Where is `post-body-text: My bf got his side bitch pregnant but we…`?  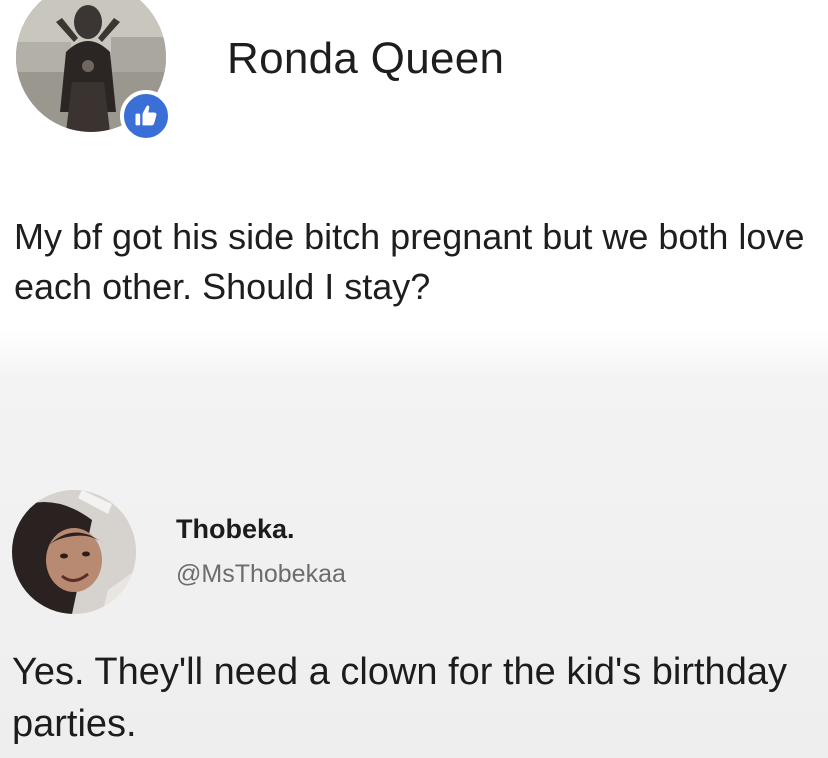
post-body-text: My bf got his side bitch pregnant but we… is located at coordinates (409, 261).